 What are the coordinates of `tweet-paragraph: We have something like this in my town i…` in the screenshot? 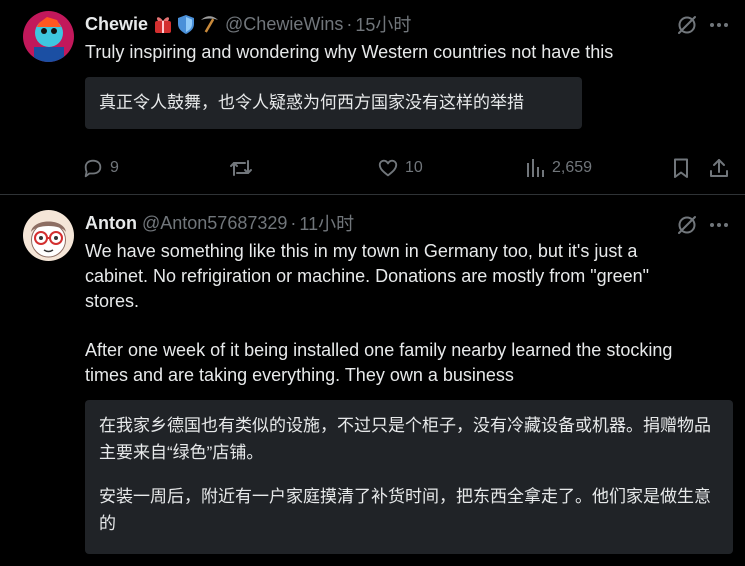 It's located at (367, 276).